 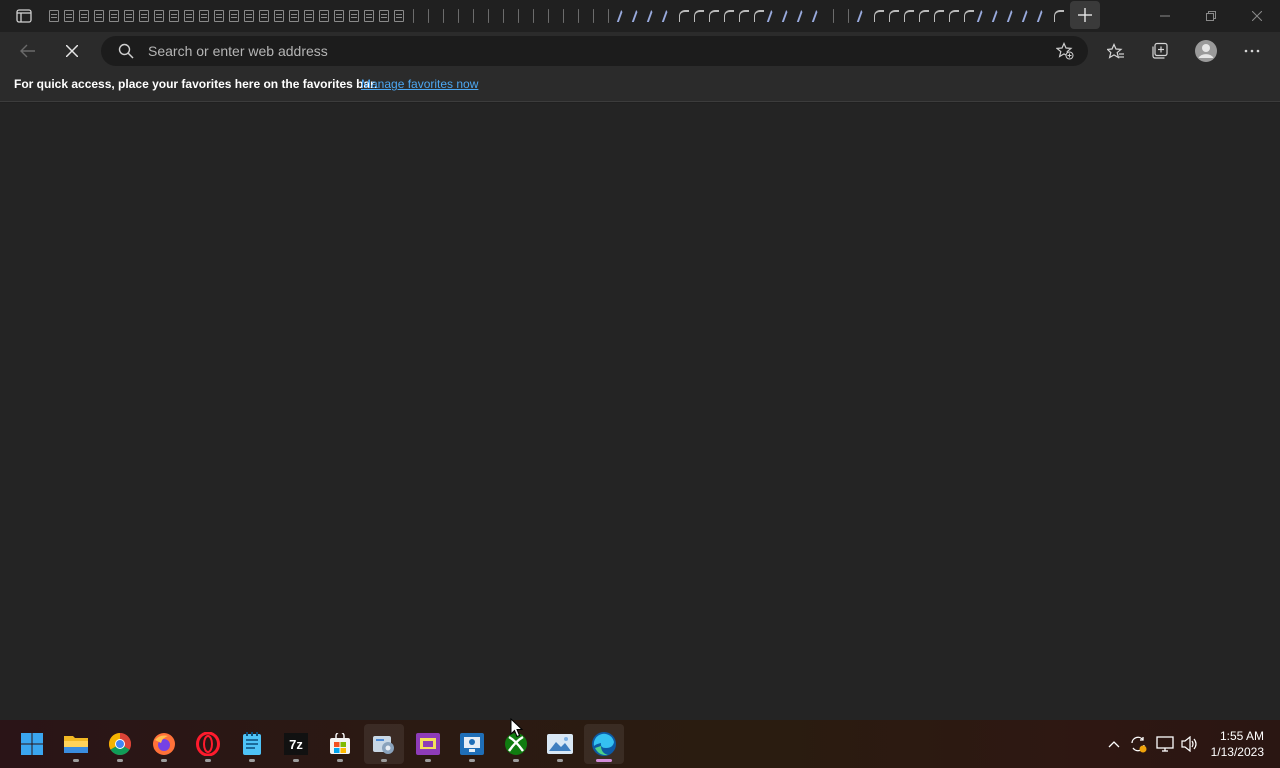 What do you see at coordinates (1190, 744) in the screenshot?
I see `volume-icon` at bounding box center [1190, 744].